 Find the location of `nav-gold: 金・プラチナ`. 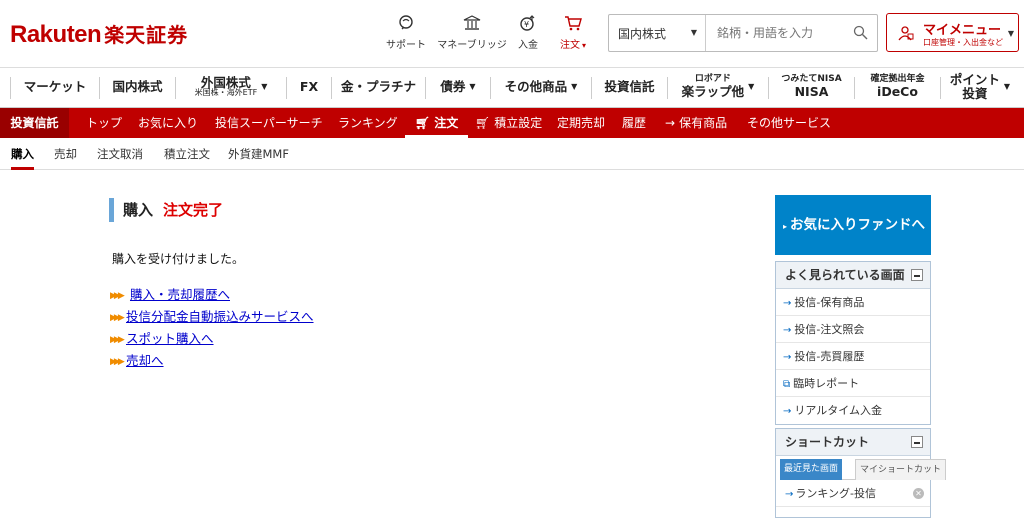

nav-gold: 金・プラチナ is located at coordinates (378, 87).